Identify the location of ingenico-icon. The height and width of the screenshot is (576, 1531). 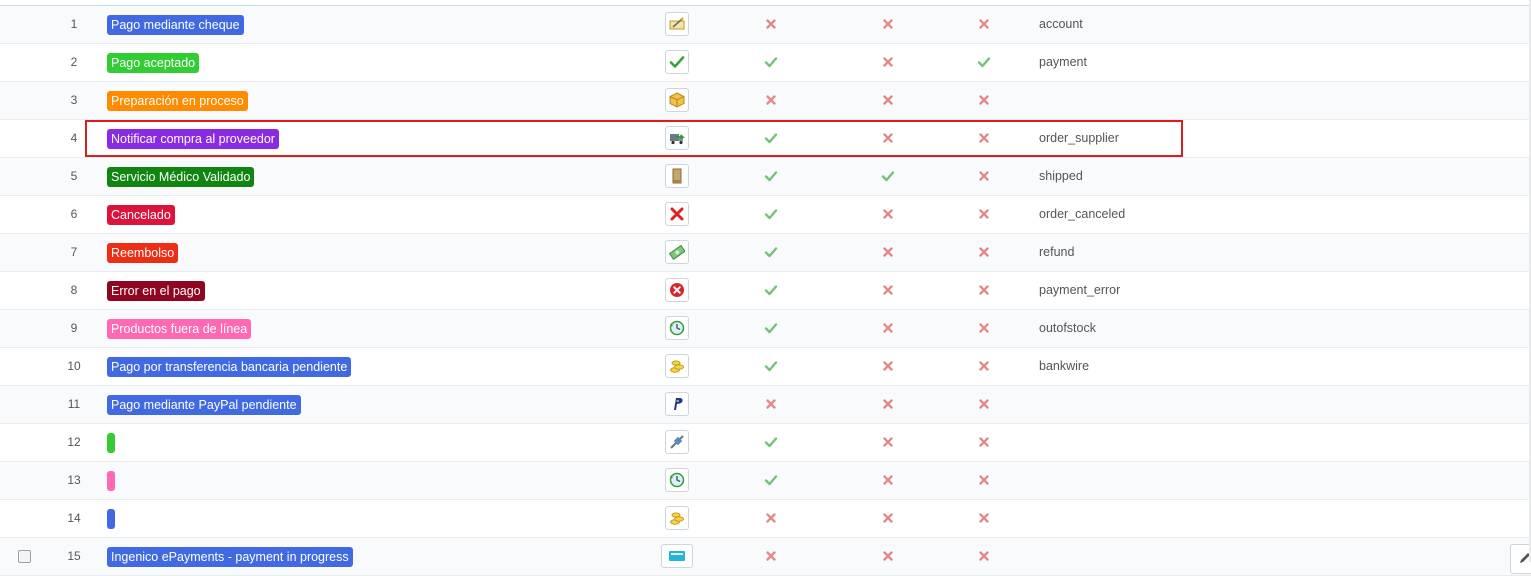
(677, 556).